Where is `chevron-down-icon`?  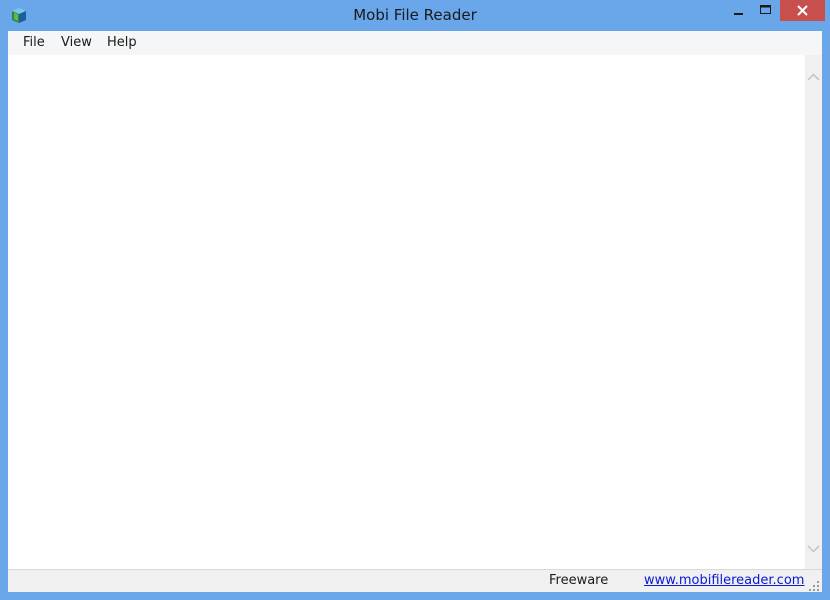
chevron-down-icon is located at coordinates (813, 549).